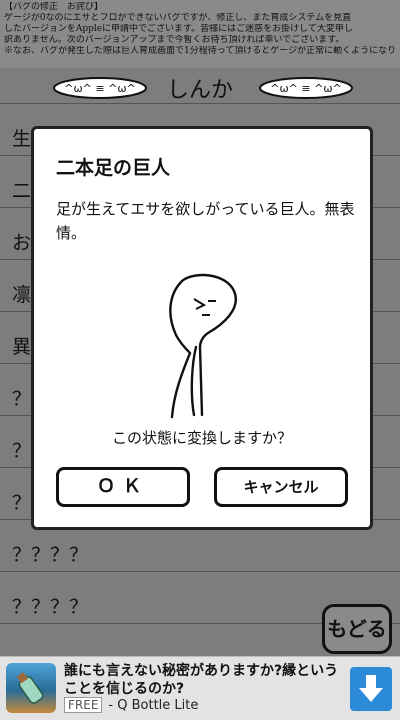  Describe the element at coordinates (113, 168) in the screenshot. I see `dialog-title: 二本足の巨人` at that location.